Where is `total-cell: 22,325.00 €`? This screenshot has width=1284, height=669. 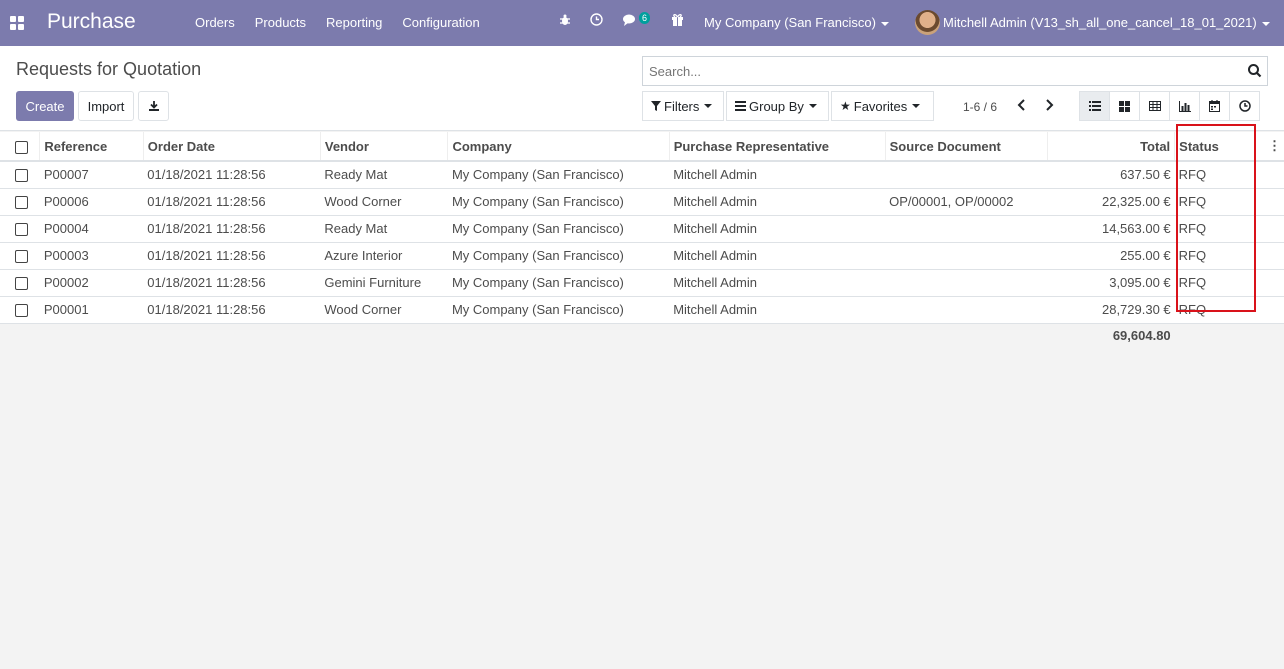 total-cell: 22,325.00 € is located at coordinates (1111, 202).